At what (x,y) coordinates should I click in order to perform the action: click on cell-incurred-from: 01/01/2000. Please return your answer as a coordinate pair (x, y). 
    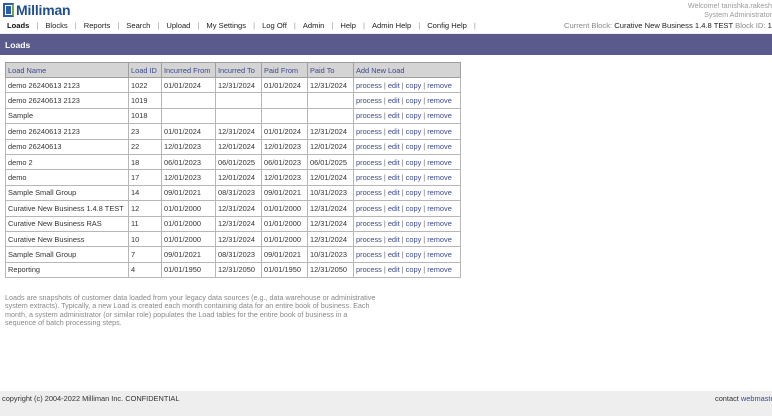
    Looking at the image, I should click on (188, 223).